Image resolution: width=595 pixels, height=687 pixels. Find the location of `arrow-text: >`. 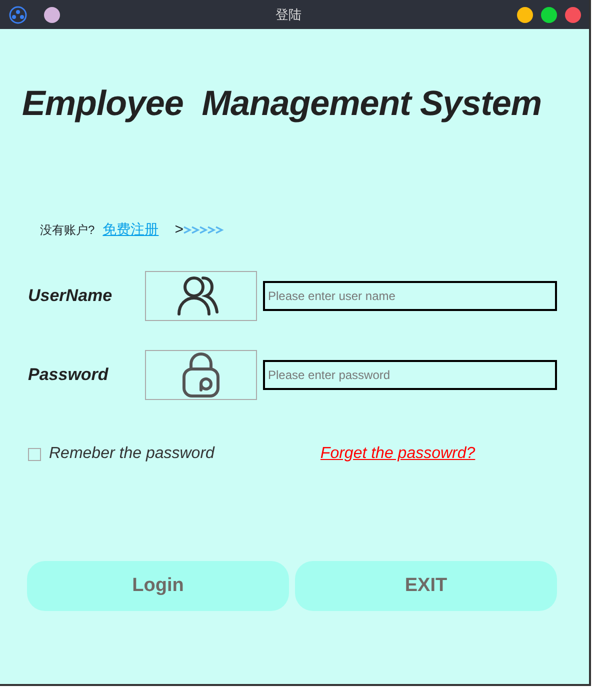

arrow-text: > is located at coordinates (179, 230).